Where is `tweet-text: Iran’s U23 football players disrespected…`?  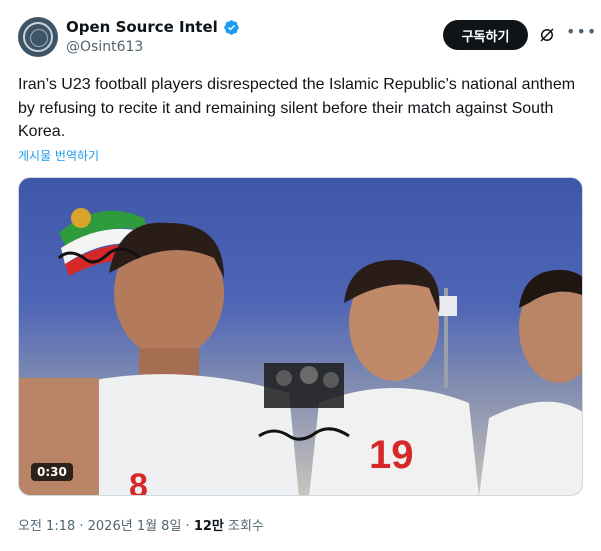 tweet-text: Iran’s U23 football players disrespected… is located at coordinates (297, 108).